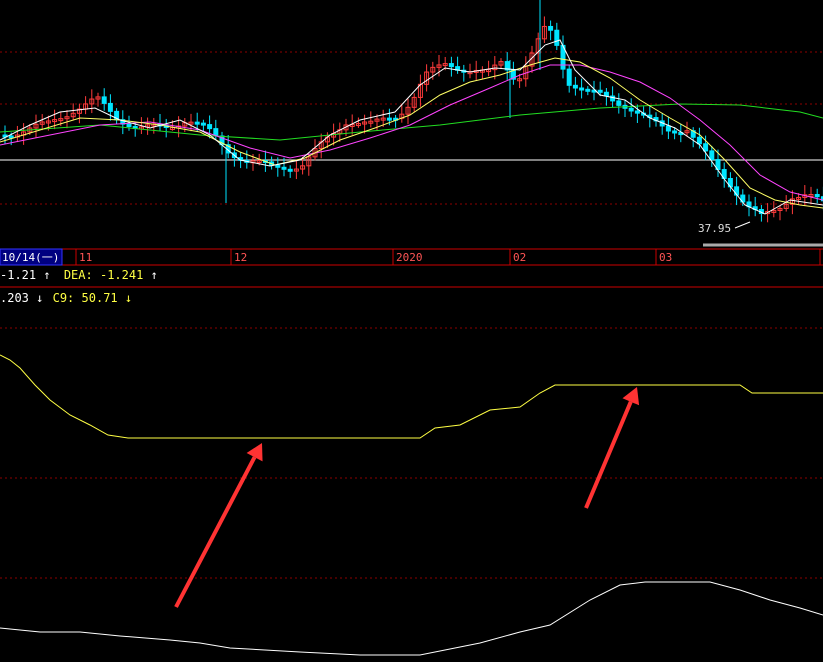  What do you see at coordinates (665, 257) in the screenshot?
I see `month-label-mar: 03` at bounding box center [665, 257].